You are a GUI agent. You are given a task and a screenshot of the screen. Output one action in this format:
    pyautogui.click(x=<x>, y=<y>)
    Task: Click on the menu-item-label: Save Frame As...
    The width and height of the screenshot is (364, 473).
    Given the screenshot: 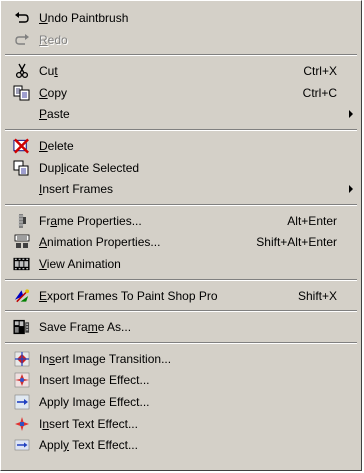 What is the action you would take?
    pyautogui.click(x=85, y=327)
    